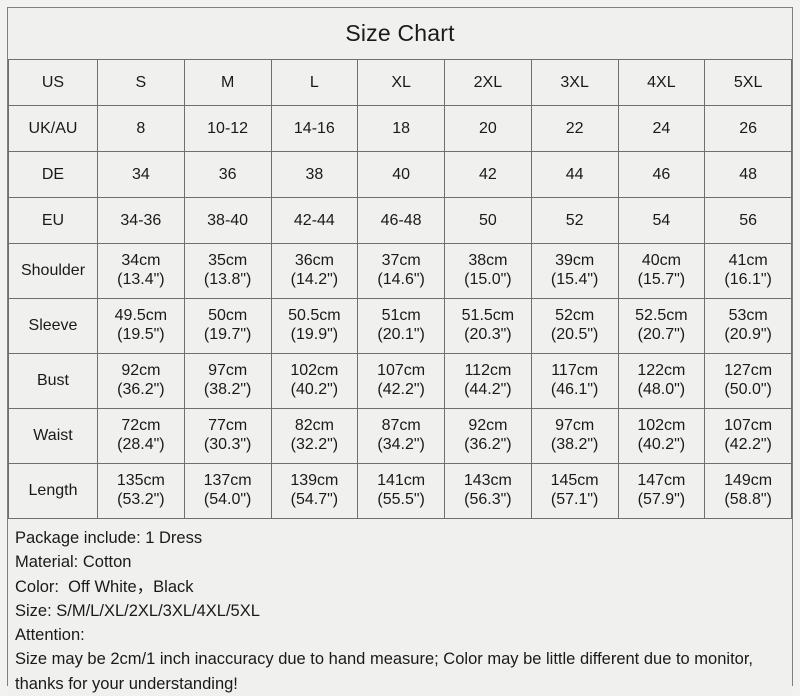 Image resolution: width=800 pixels, height=696 pixels. Describe the element at coordinates (314, 220) in the screenshot. I see `cell-eu-l: 42-44` at that location.